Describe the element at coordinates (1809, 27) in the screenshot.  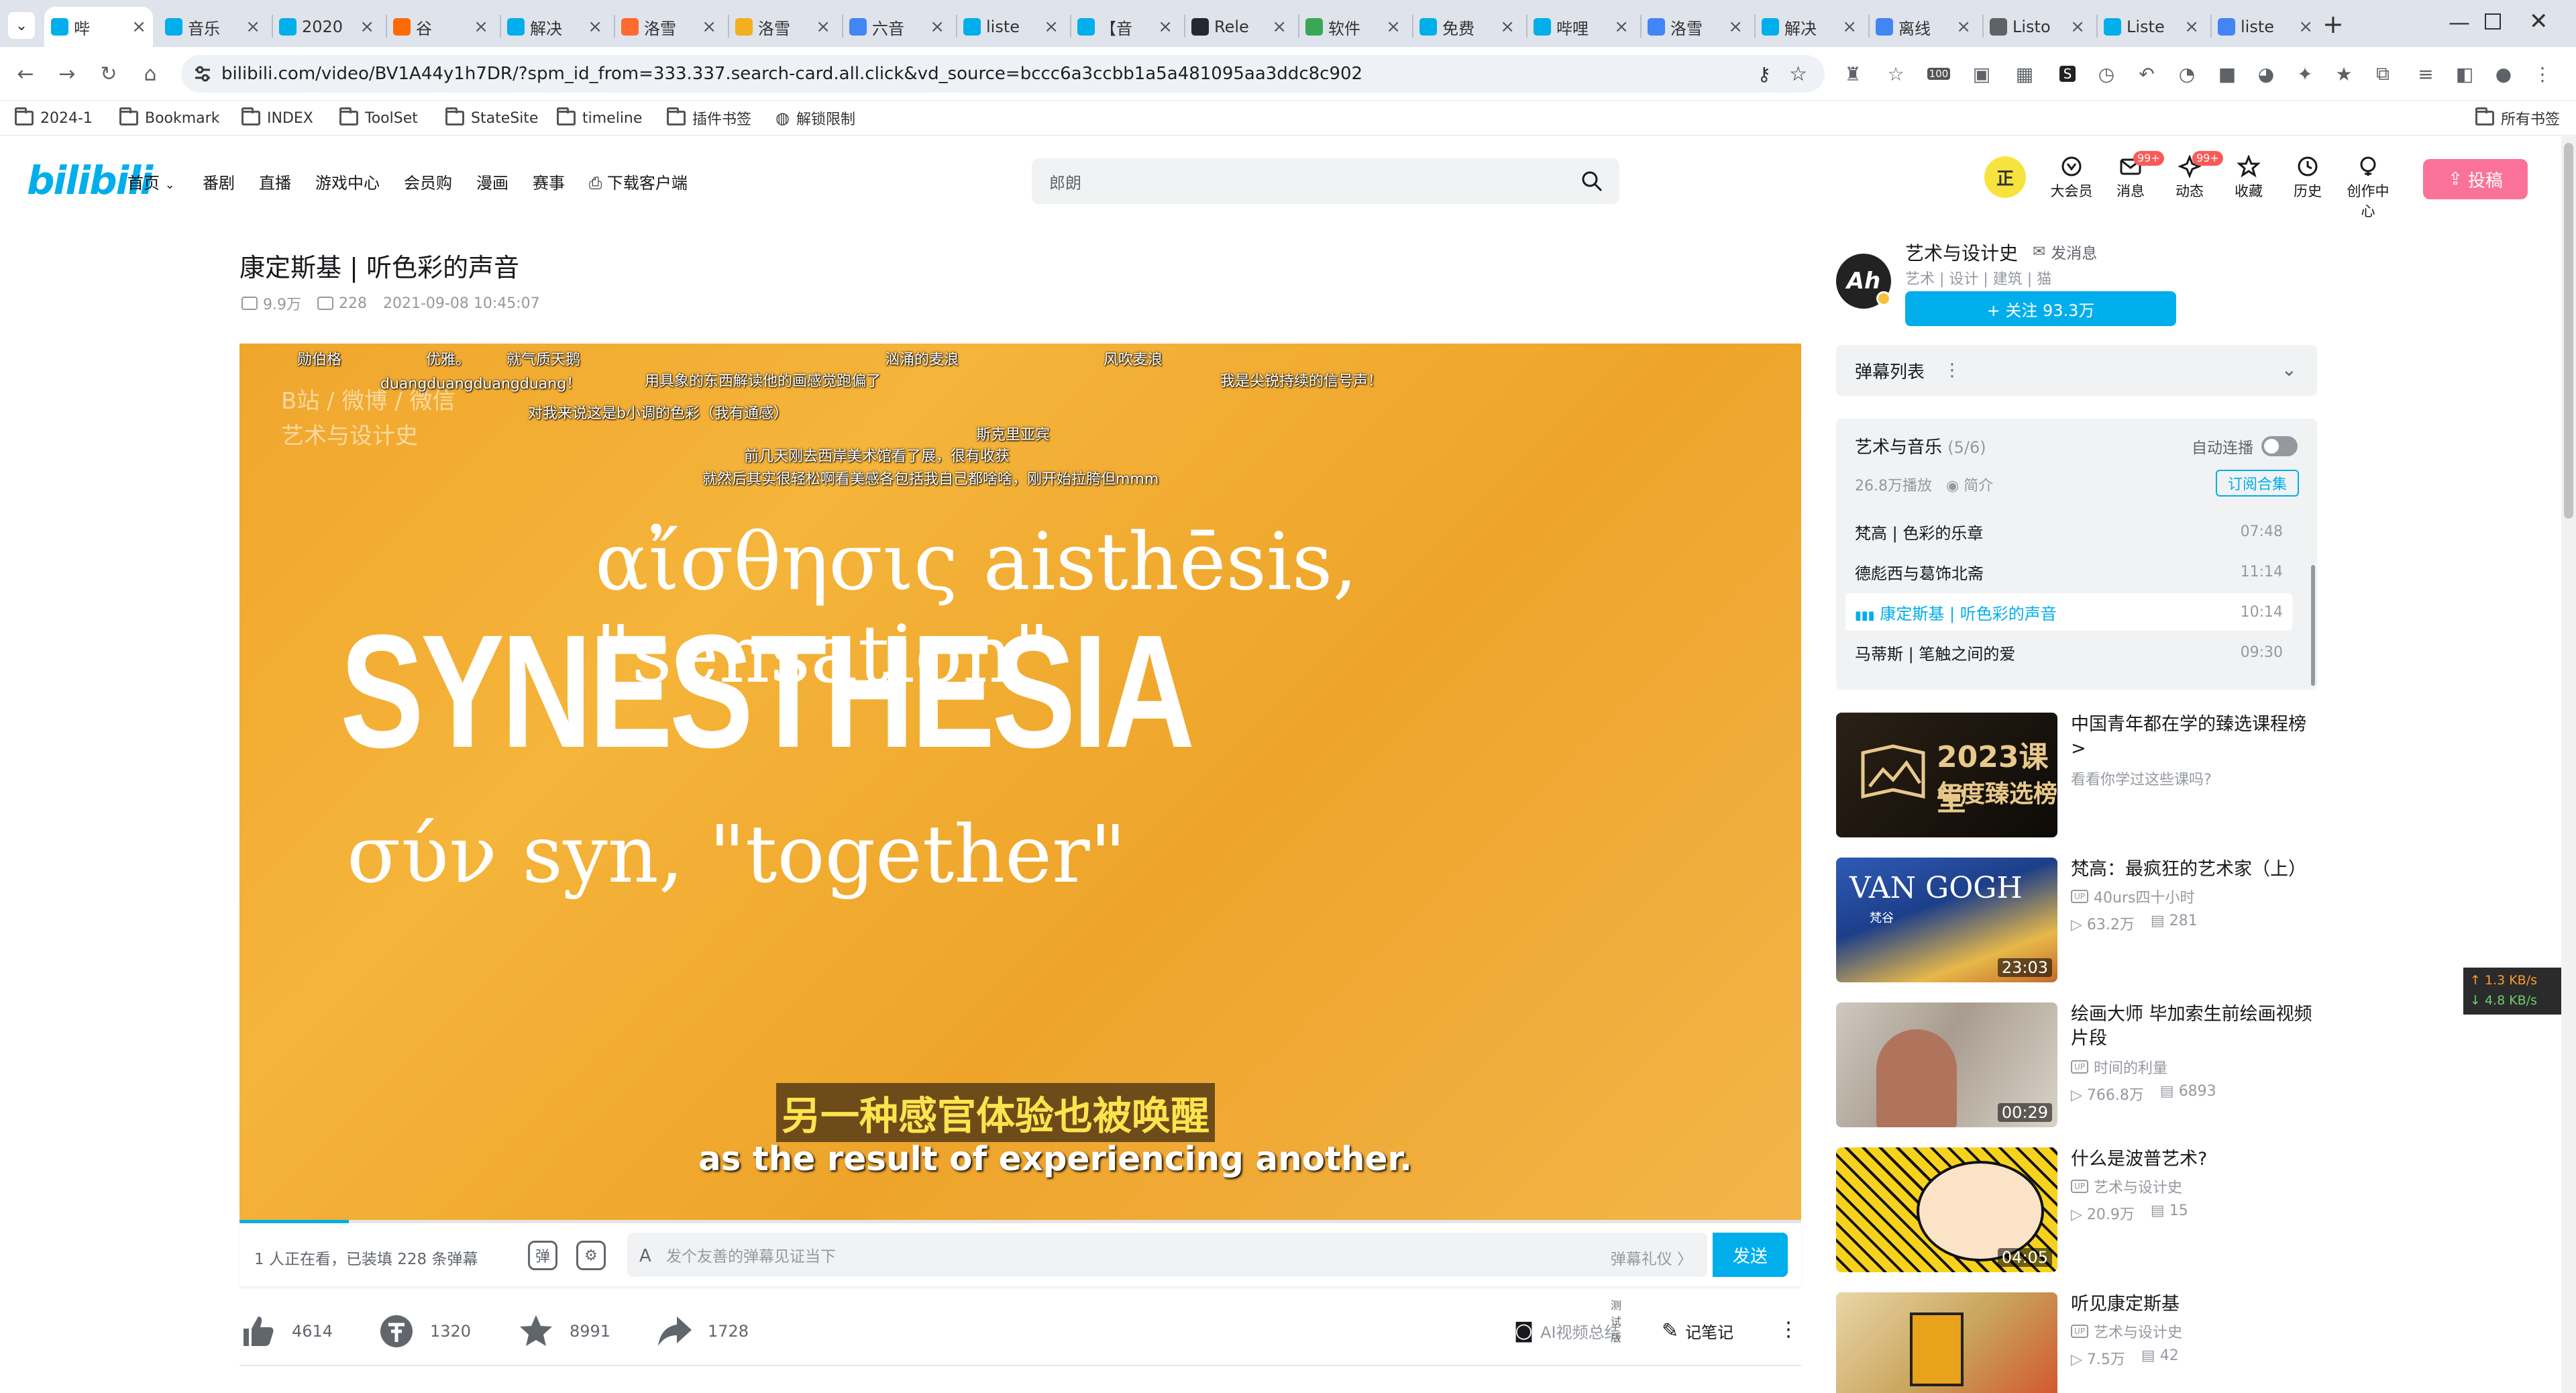
I see `browser-tab: 解决 ×` at that location.